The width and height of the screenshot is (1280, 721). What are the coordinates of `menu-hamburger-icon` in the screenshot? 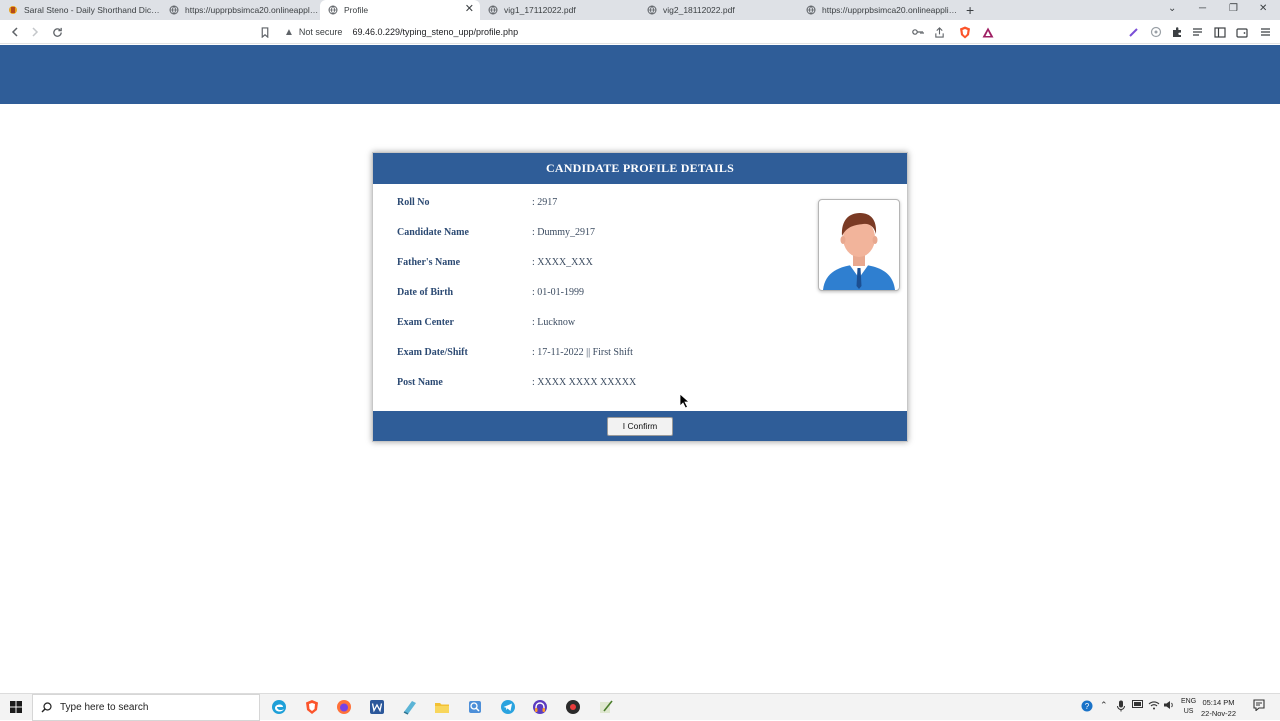 It's located at (1265, 32).